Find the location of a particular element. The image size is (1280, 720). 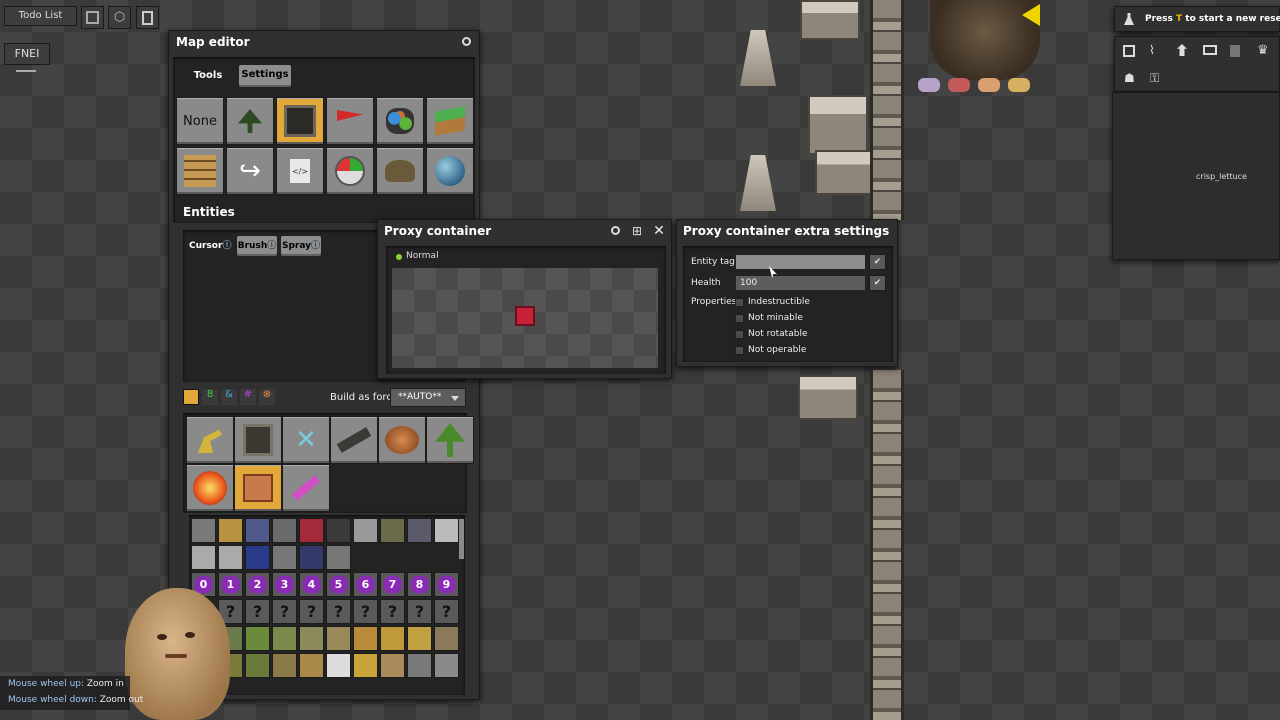

tool-resource is located at coordinates (400, 121).